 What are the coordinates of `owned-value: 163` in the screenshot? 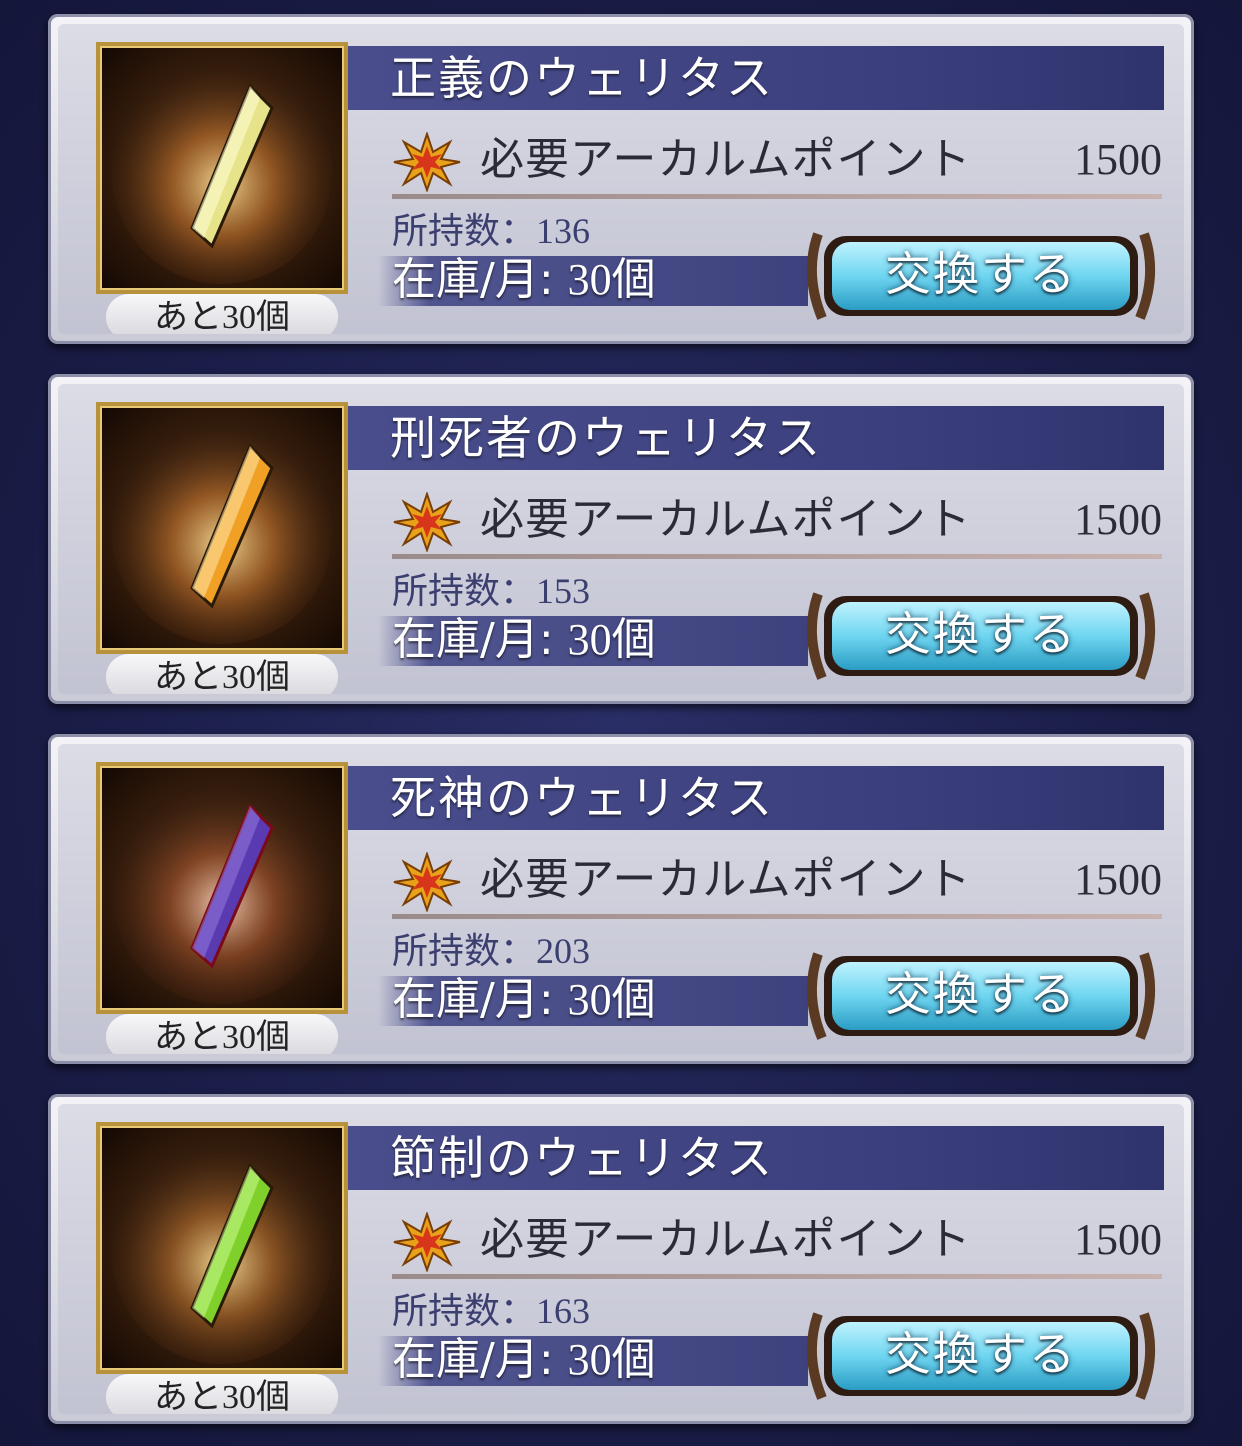 It's located at (563, 1311).